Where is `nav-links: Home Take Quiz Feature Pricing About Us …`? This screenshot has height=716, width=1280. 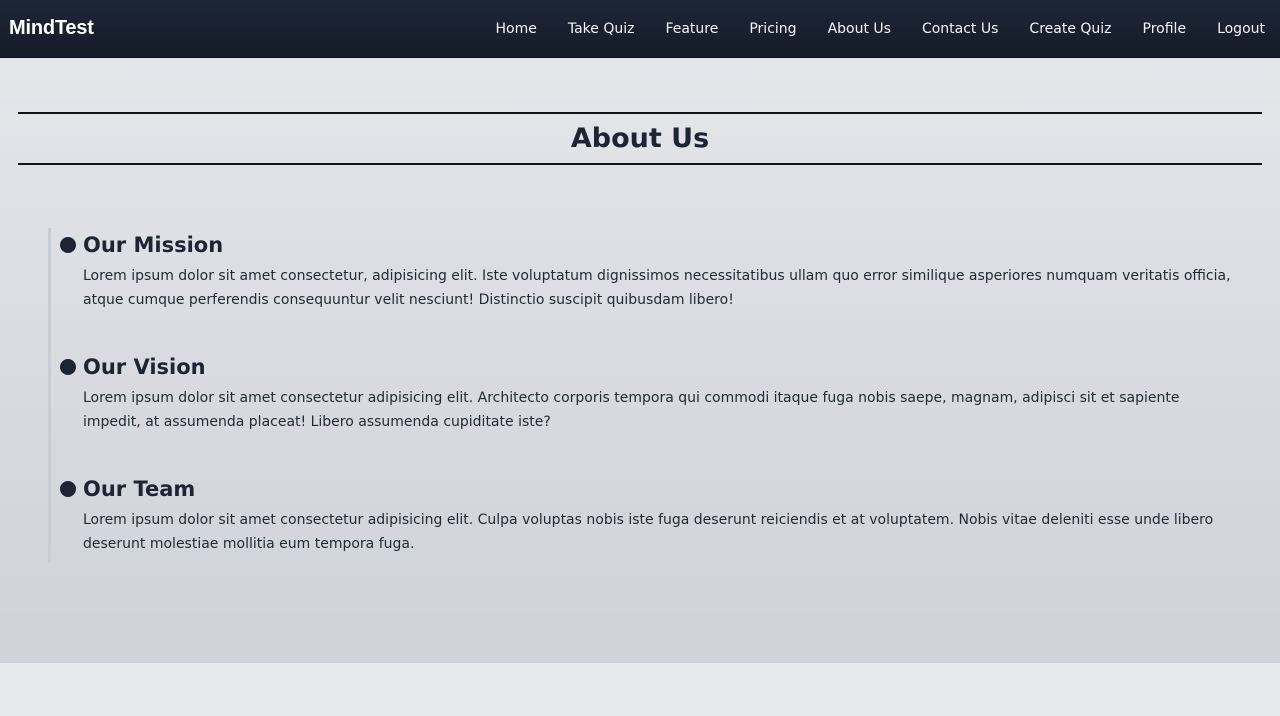
nav-links: Home Take Quiz Feature Pricing About Us … is located at coordinates (880, 29).